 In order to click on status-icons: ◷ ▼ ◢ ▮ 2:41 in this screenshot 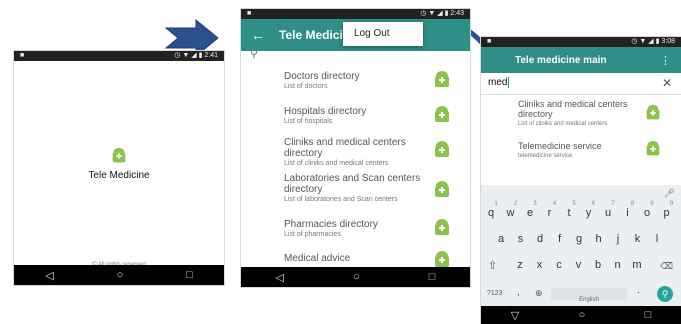, I will do `click(196, 55)`.